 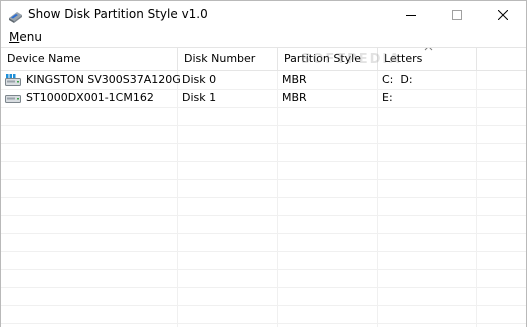 I want to click on window-title: Show Disk Partition Style v1.0, so click(x=118, y=14).